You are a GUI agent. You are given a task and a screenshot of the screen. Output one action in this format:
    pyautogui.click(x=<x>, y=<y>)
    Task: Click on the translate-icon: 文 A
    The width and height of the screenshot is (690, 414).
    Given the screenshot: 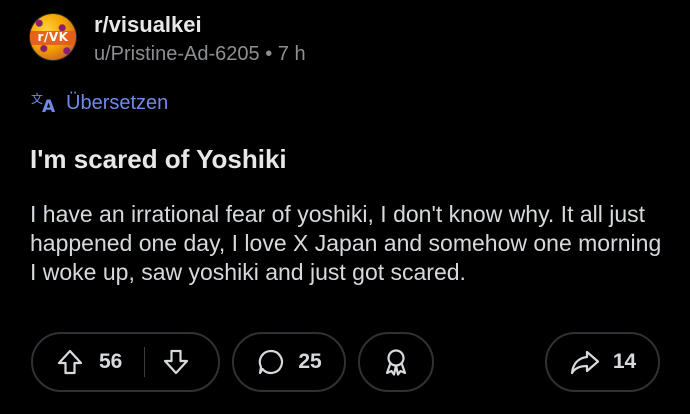 What is the action you would take?
    pyautogui.click(x=43, y=103)
    